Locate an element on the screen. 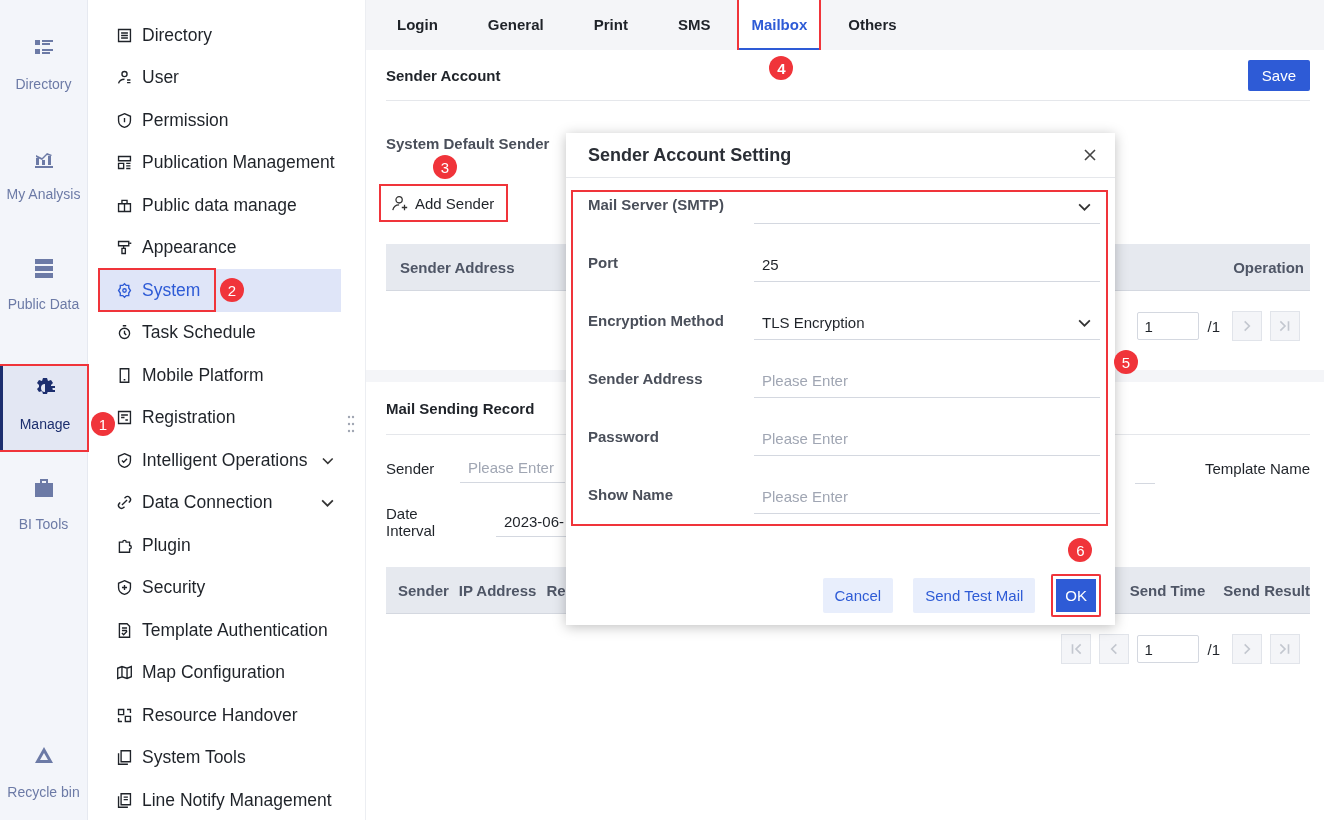 The width and height of the screenshot is (1324, 820). dialog-title: Sender Account Setting is located at coordinates (690, 155).